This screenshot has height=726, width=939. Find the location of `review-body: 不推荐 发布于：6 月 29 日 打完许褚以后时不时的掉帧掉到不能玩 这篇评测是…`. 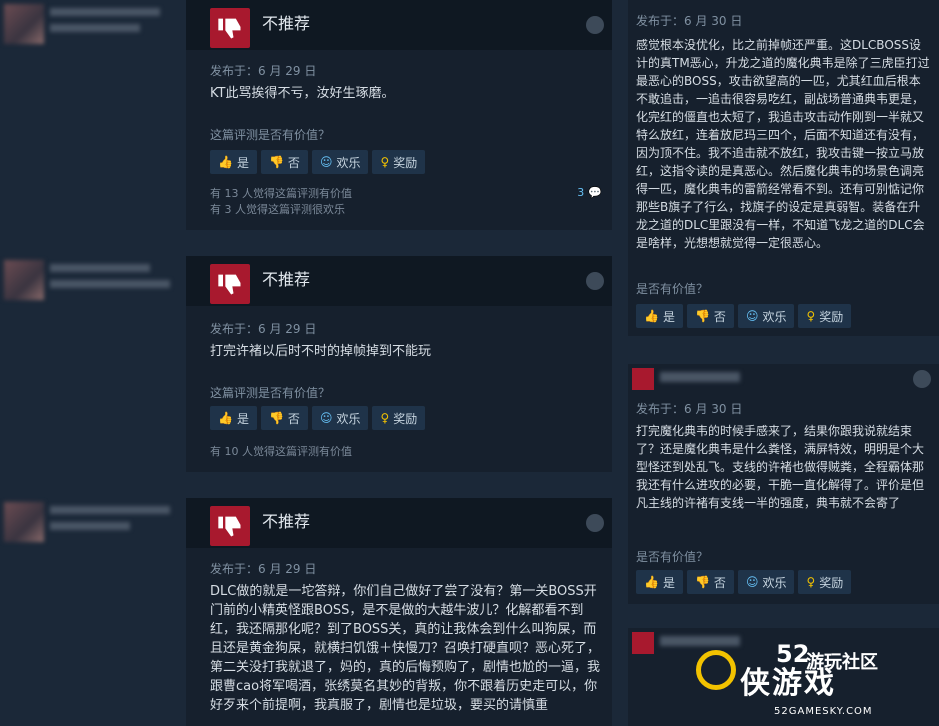

review-body: 不推荐 发布于：6 月 29 日 打完许褚以后时不时的掉帧掉到不能玩 这篇评测是… is located at coordinates (399, 364).